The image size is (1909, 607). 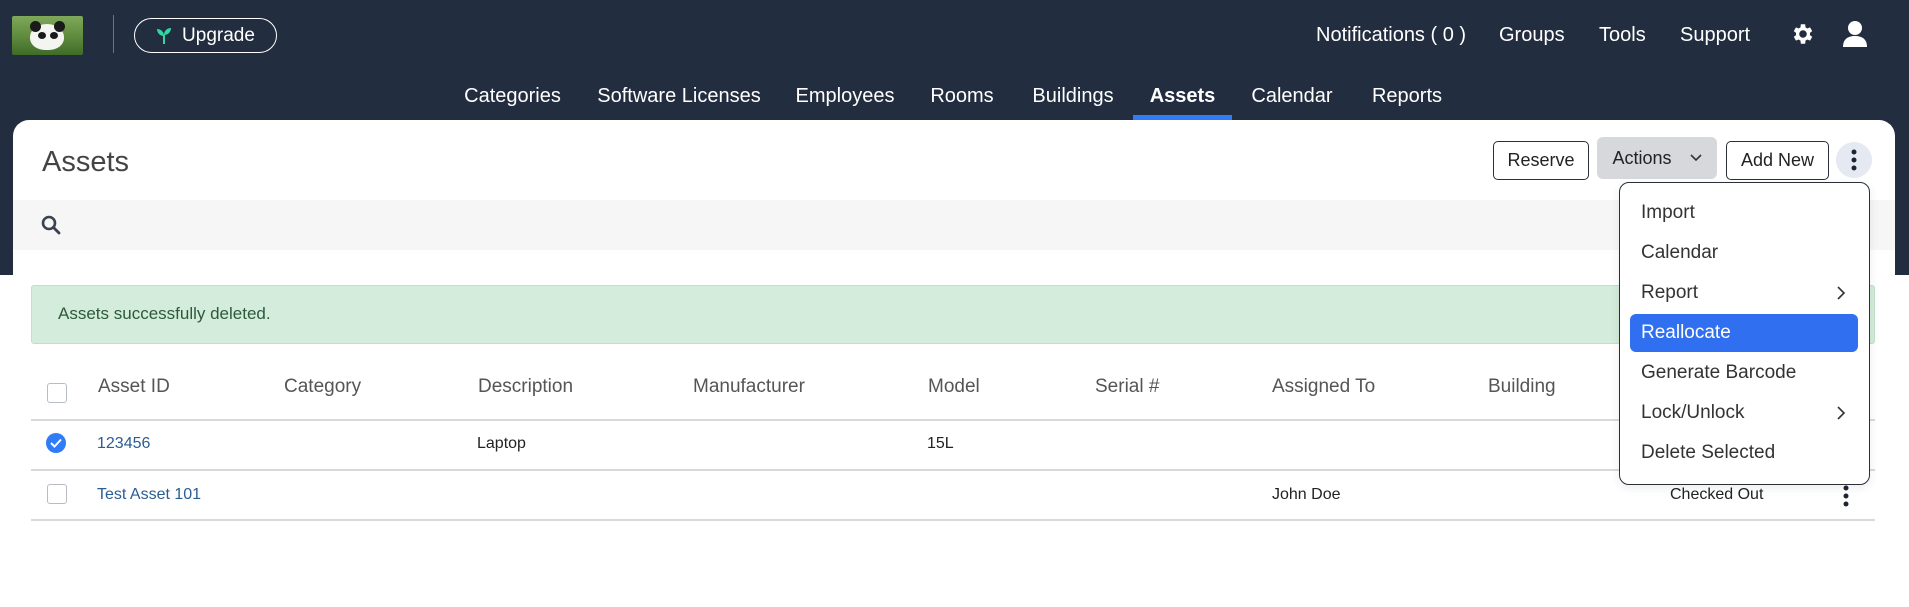 What do you see at coordinates (149, 495) in the screenshot?
I see `asset-id-link: Test Asset 101` at bounding box center [149, 495].